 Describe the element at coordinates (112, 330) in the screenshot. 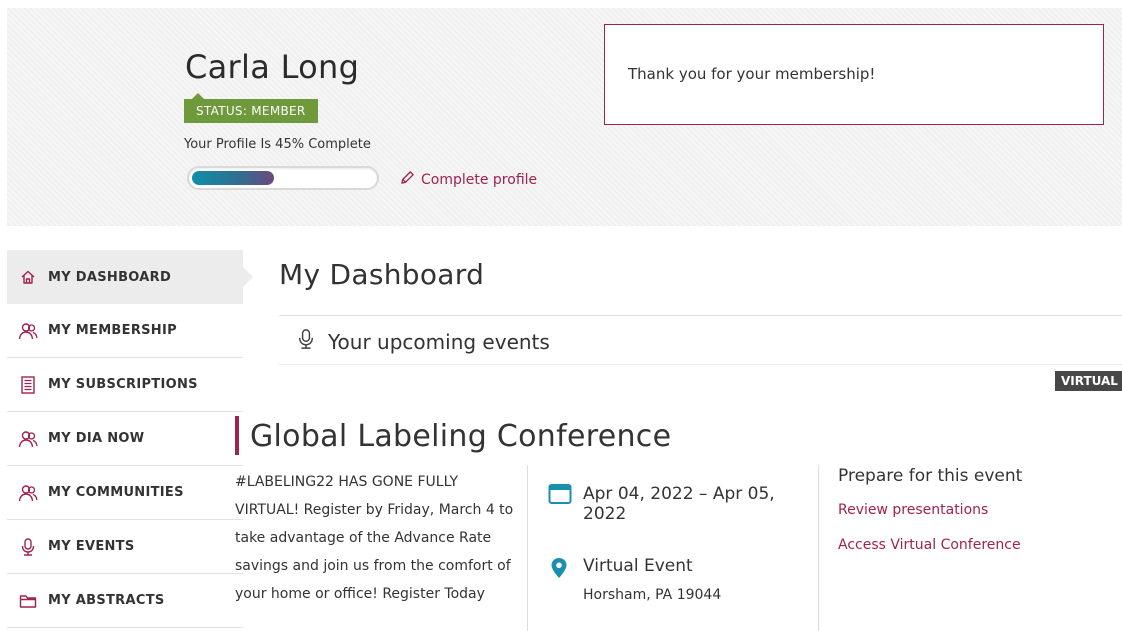

I see `sidebar-item-label: MY MEMBERSHIP` at that location.